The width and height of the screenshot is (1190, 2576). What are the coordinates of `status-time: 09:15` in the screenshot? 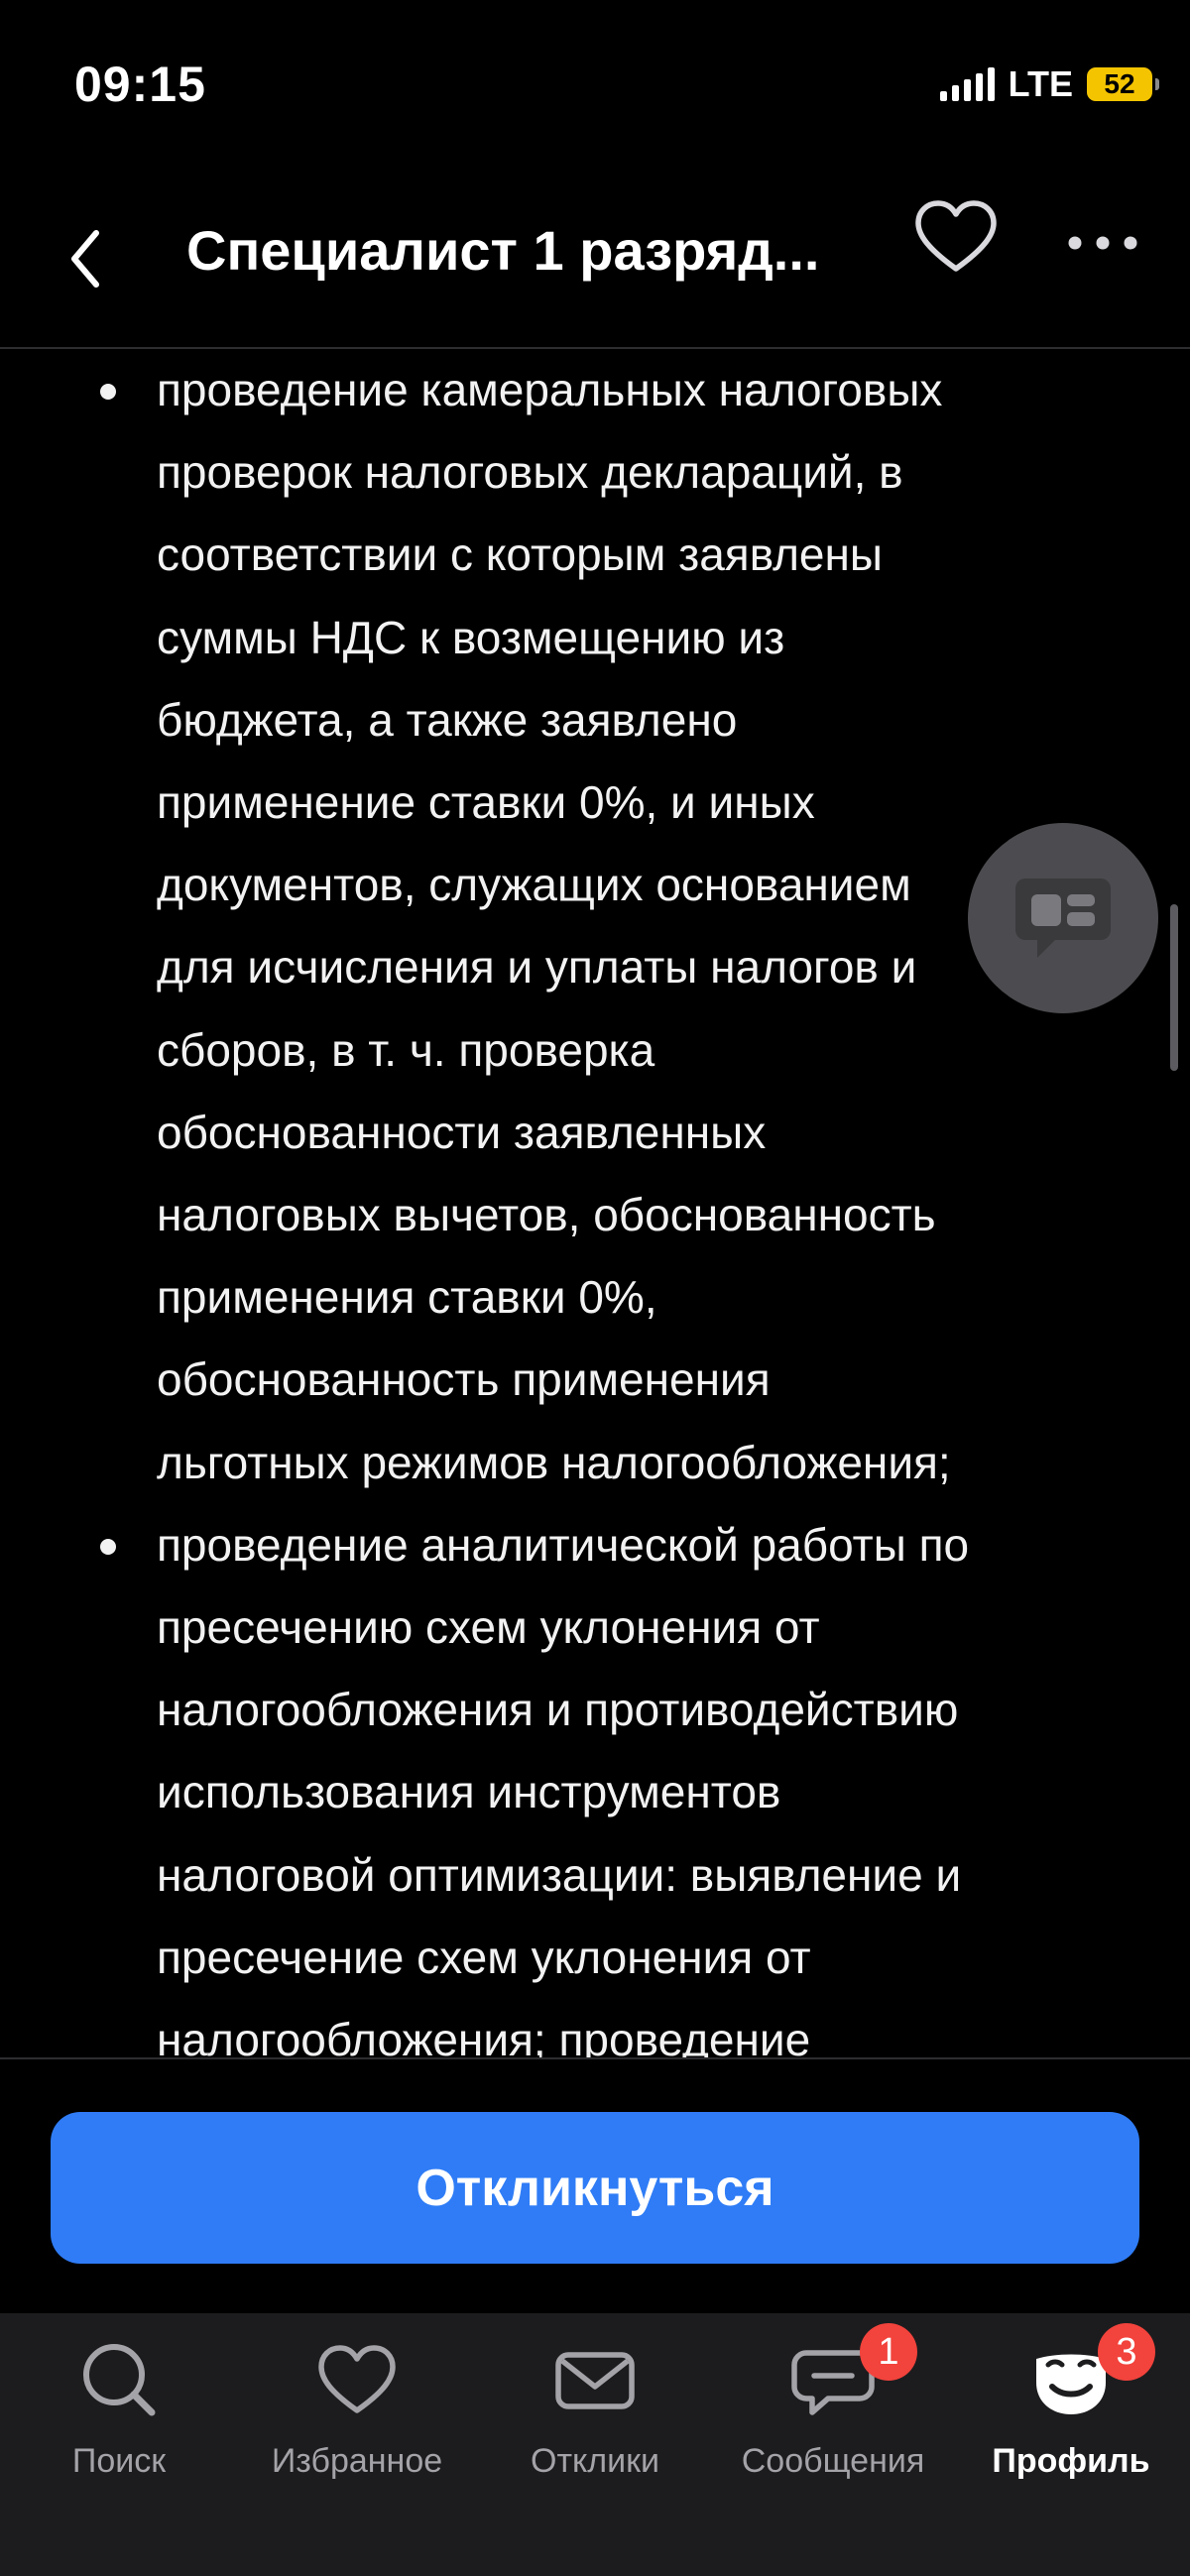 It's located at (140, 84).